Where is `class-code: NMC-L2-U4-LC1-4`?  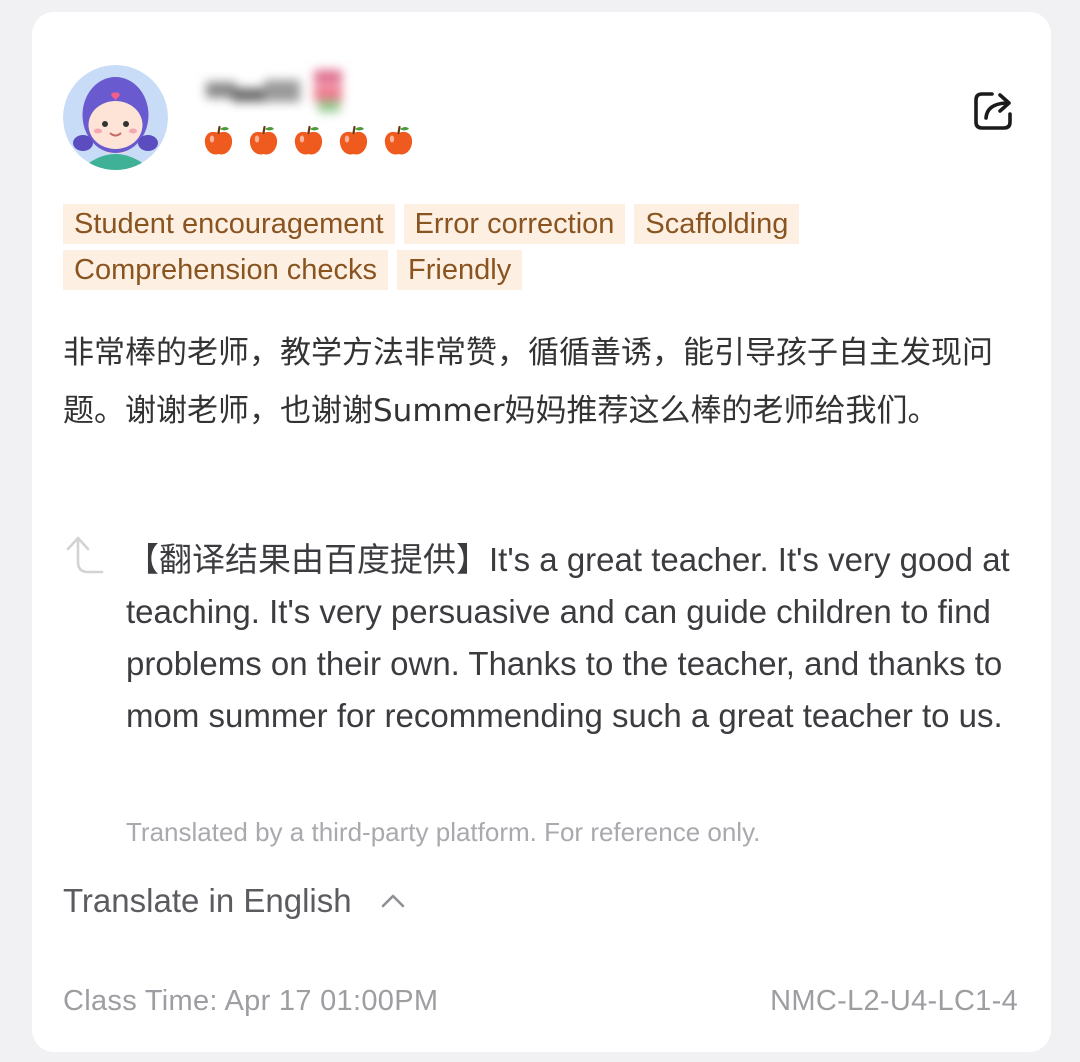
class-code: NMC-L2-U4-LC1-4 is located at coordinates (894, 1001).